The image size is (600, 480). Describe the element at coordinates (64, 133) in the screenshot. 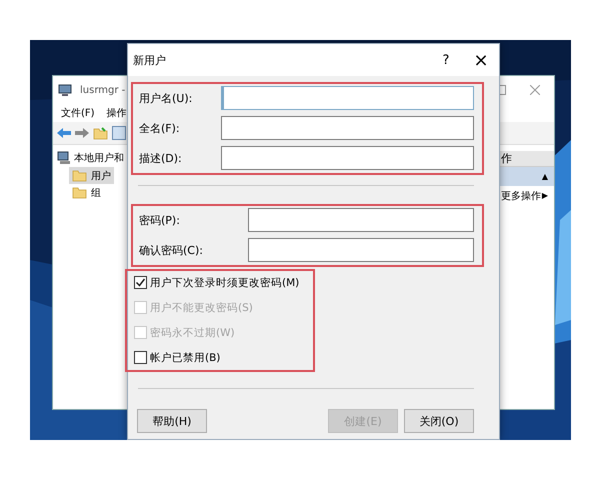

I see `back-arrow-icon` at that location.